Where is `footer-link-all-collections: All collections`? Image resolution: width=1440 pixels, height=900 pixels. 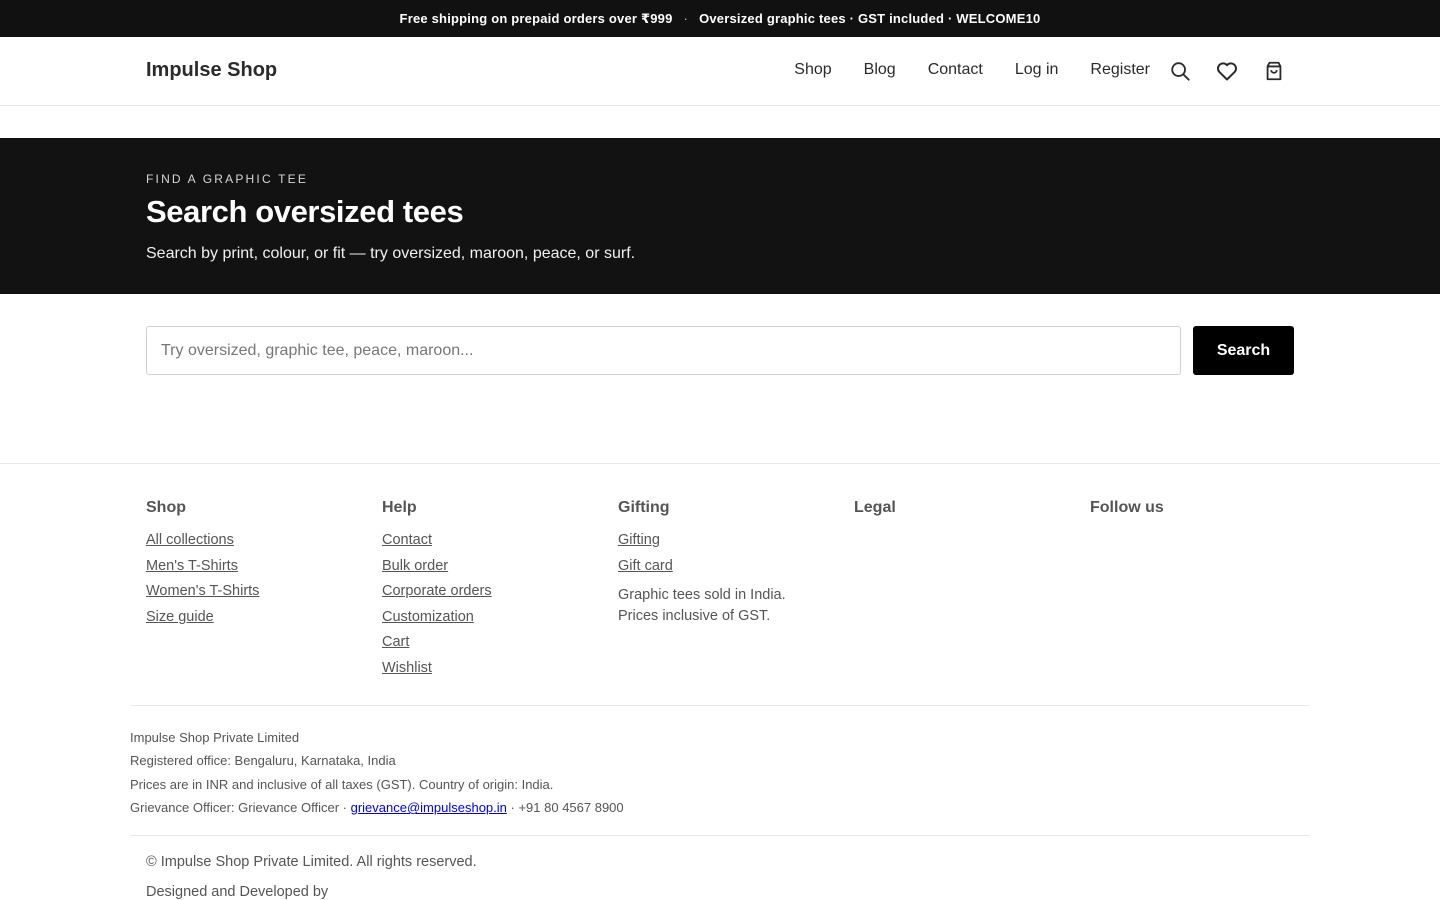 footer-link-all-collections: All collections is located at coordinates (256, 541).